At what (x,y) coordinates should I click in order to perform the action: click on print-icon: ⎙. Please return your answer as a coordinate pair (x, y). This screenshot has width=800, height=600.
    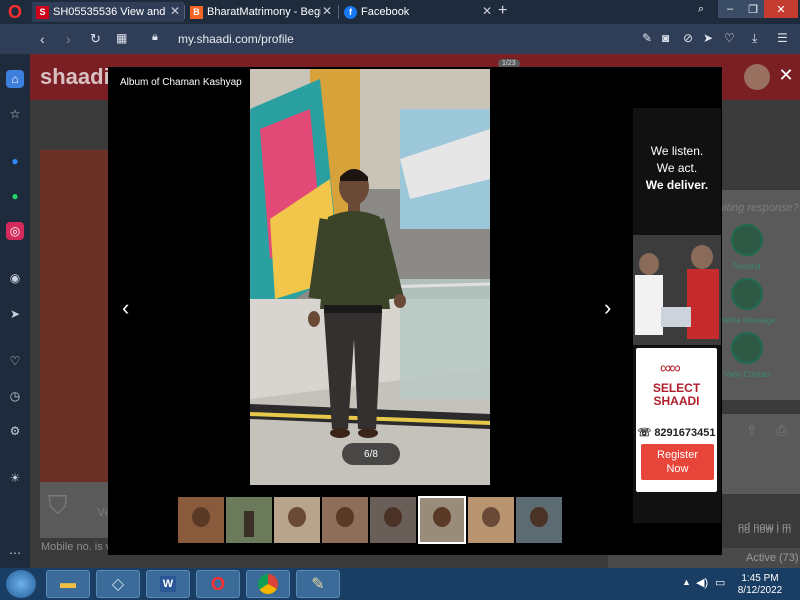
    Looking at the image, I should click on (781, 430).